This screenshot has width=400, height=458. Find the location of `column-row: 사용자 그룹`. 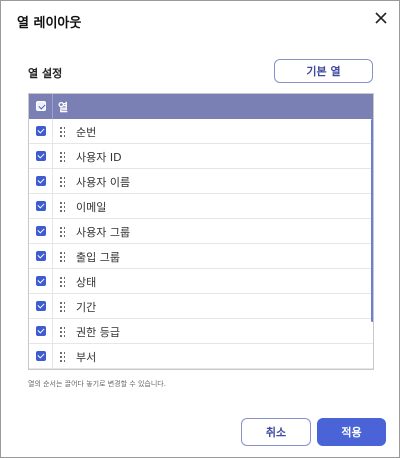

column-row: 사용자 그룹 is located at coordinates (201, 231).